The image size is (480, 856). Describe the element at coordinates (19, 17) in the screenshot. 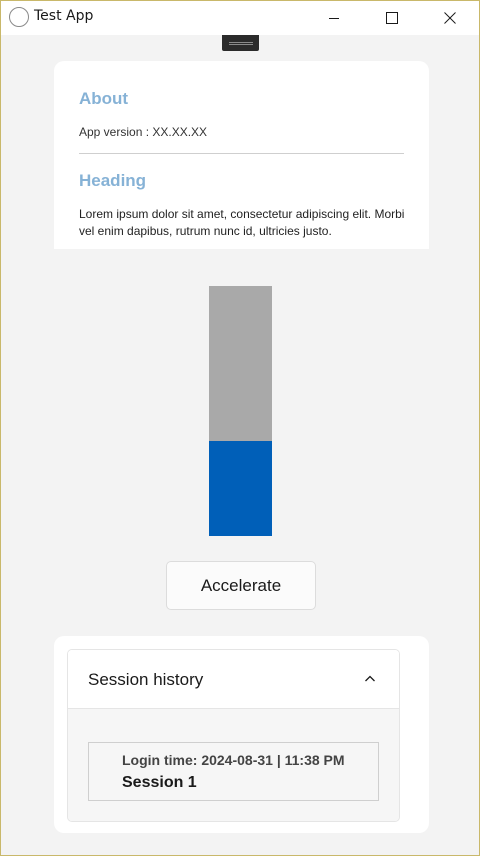

I see `app-icon` at that location.